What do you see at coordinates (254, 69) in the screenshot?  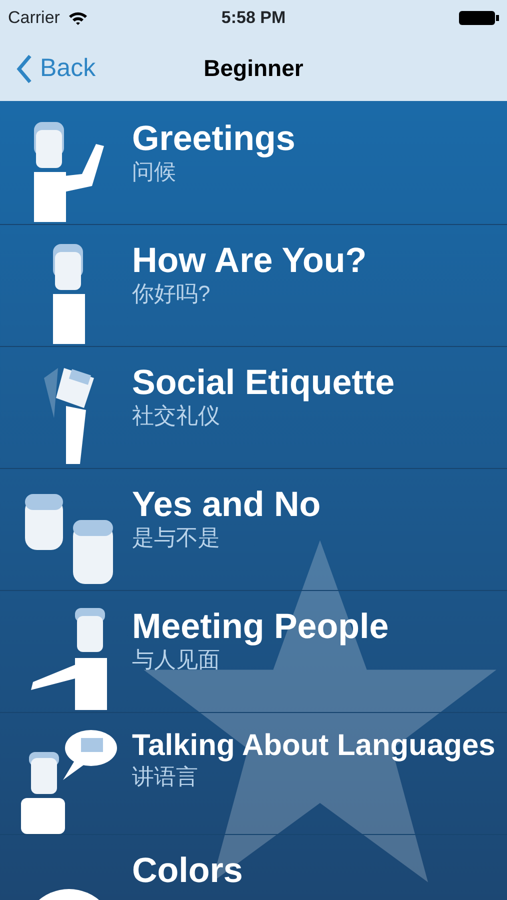 I see `screen-title: Beginner` at bounding box center [254, 69].